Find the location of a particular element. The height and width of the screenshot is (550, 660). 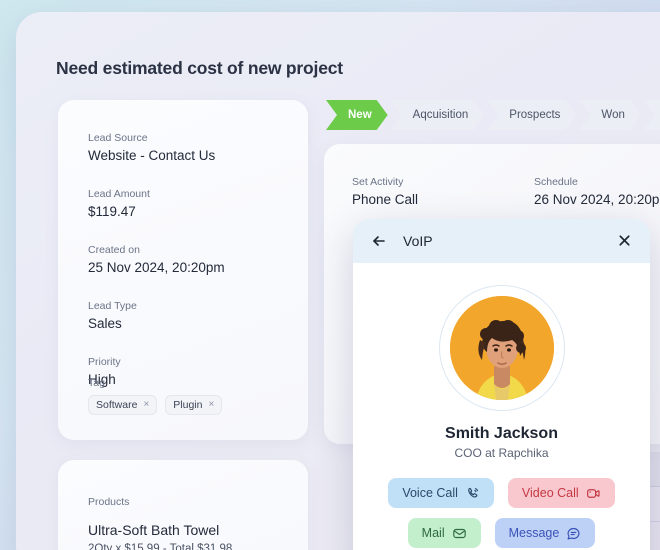

phone-icon is located at coordinates (472, 493).